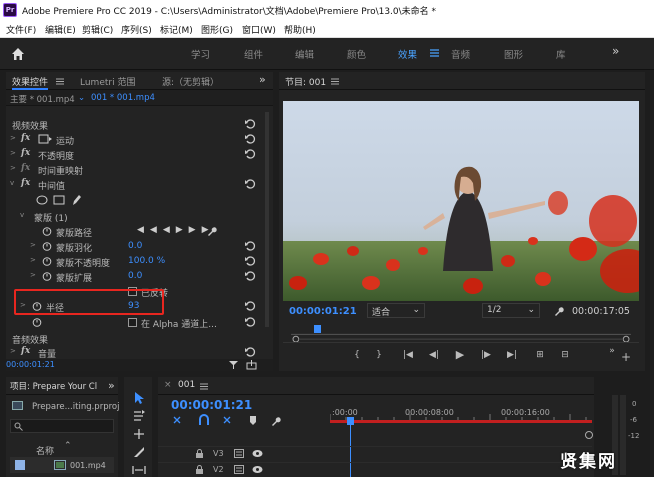  I want to click on track-select-tool-icon, so click(139, 416).